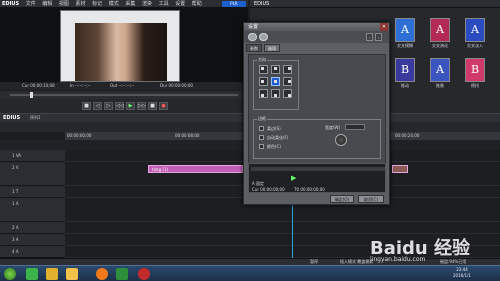 The height and width of the screenshot is (281, 500). What do you see at coordinates (262, 60) in the screenshot?
I see `direction-group-label: 方向` at bounding box center [262, 60].